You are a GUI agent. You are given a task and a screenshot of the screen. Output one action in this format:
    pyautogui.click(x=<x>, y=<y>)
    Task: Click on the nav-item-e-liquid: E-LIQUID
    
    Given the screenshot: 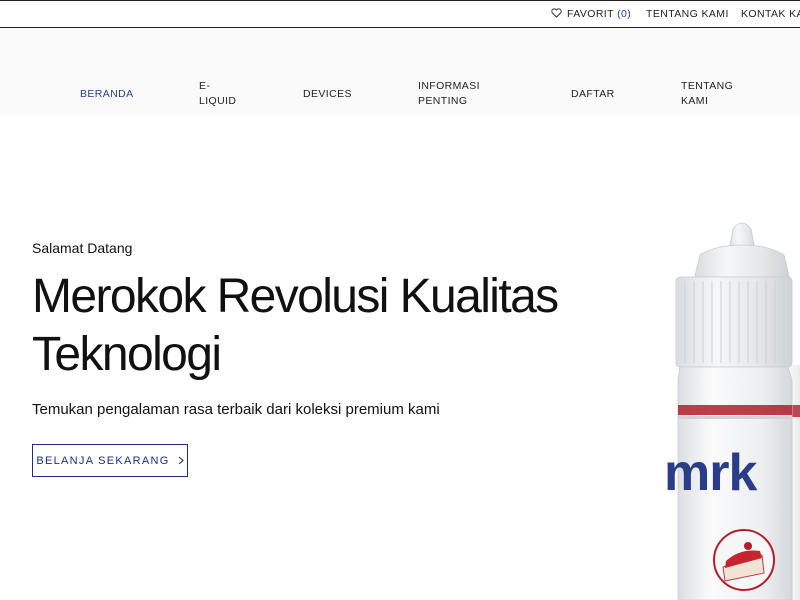 What is the action you would take?
    pyautogui.click(x=219, y=94)
    